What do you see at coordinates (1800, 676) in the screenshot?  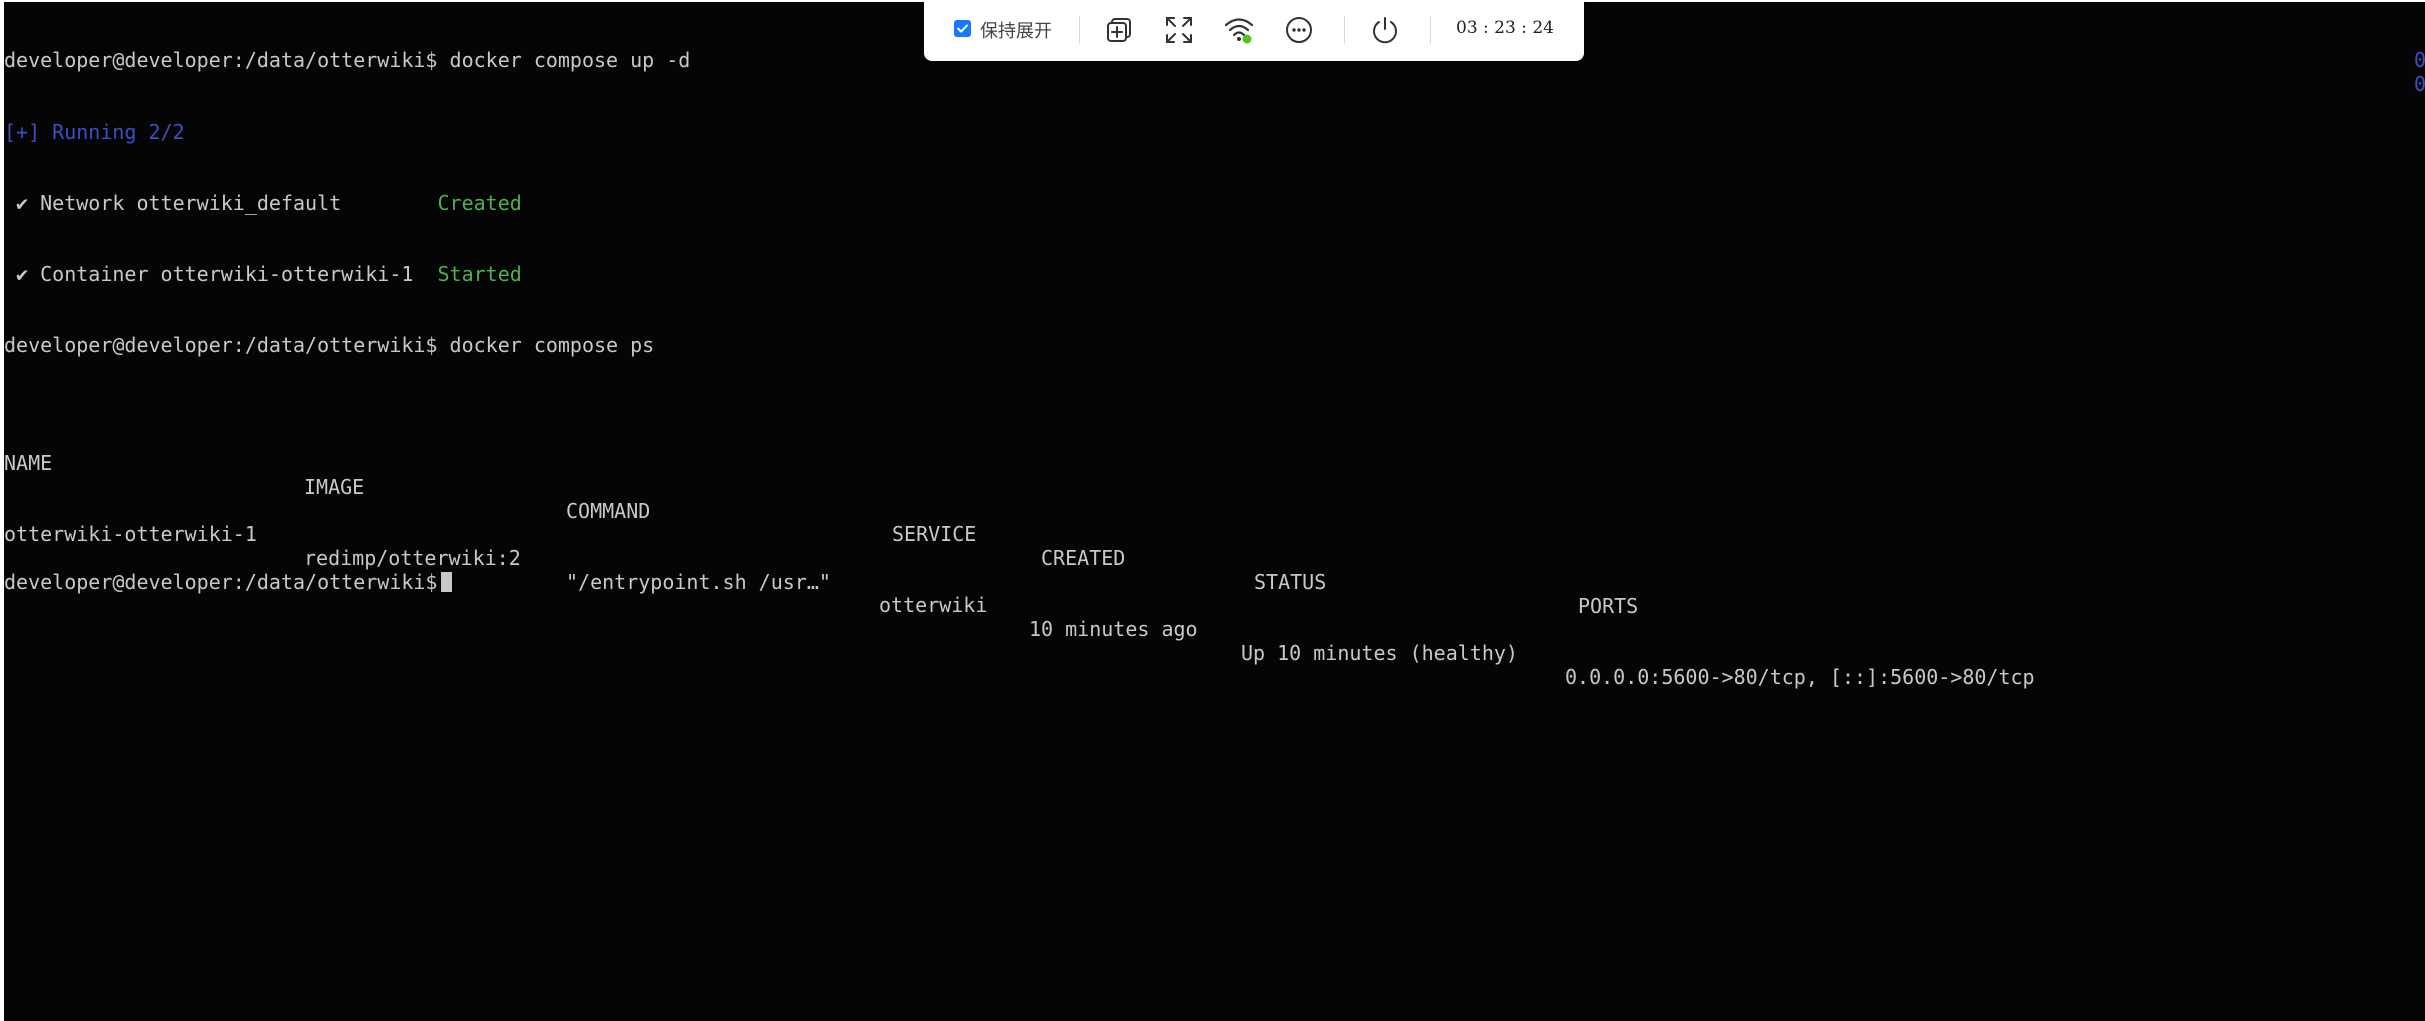 I see `cell-ports: 0.0.0.0:5600->80/tcp, [::]:5600->80/tcp` at bounding box center [1800, 676].